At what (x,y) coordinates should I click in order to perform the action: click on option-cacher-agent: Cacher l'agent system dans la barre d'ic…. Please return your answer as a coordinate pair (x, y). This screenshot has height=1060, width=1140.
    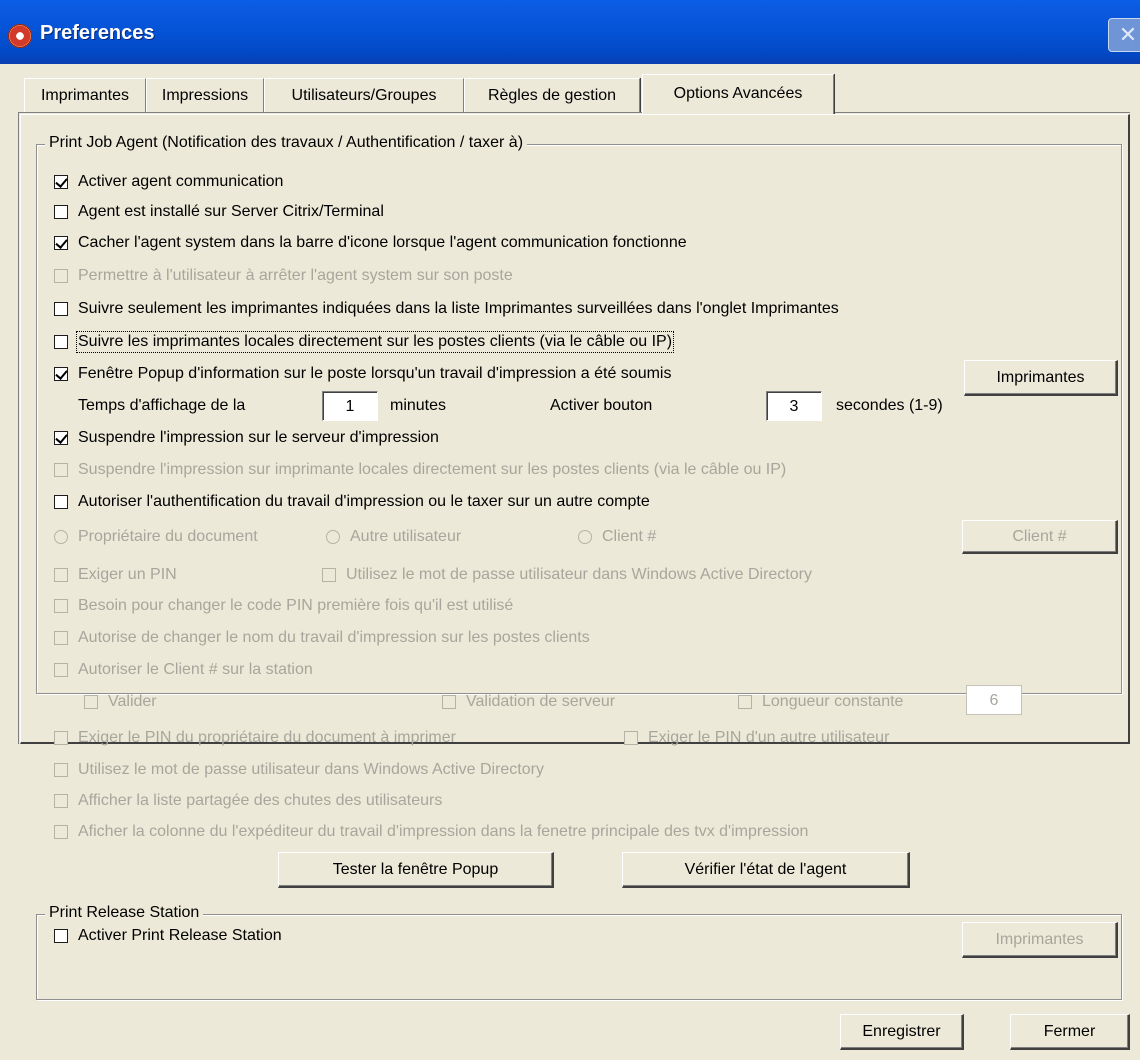
    Looking at the image, I should click on (370, 243).